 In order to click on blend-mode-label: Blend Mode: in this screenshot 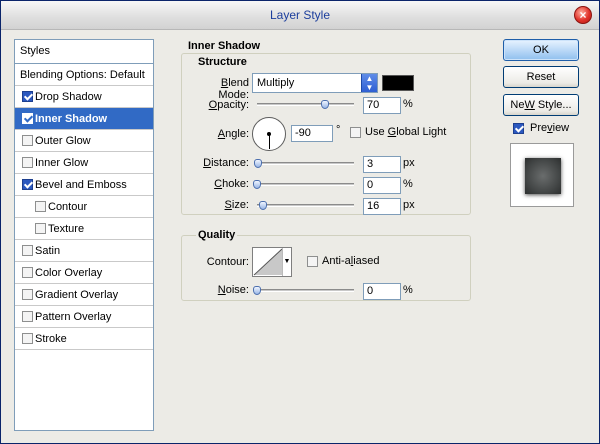, I will do `click(233, 89)`.